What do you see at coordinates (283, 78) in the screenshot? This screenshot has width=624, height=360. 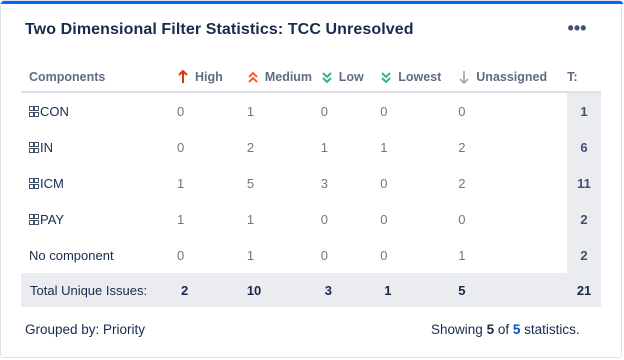 I see `header-medium: Medium` at bounding box center [283, 78].